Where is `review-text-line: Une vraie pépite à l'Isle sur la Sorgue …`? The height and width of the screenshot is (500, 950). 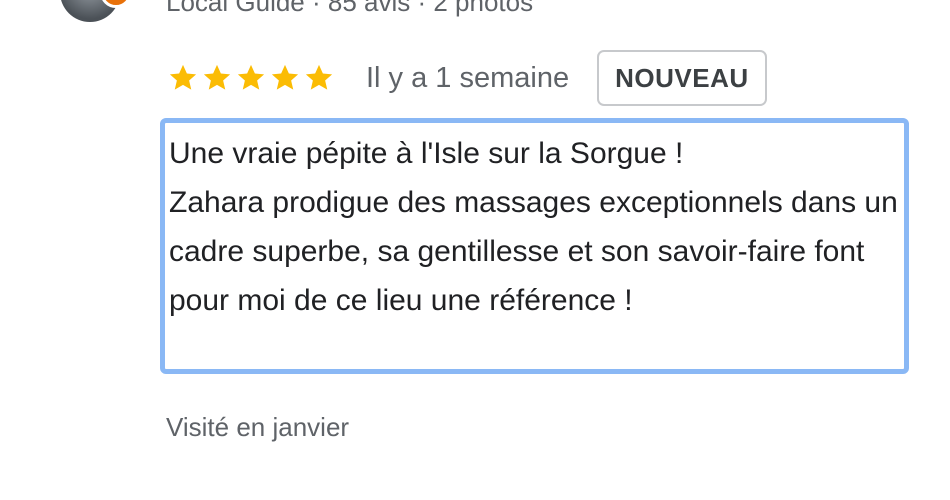
review-text-line: Une vraie pépite à l'Isle sur la Sorgue … is located at coordinates (426, 153).